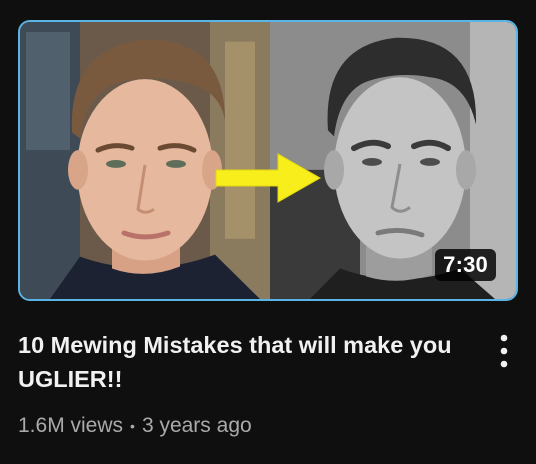 This screenshot has height=464, width=536. I want to click on vertical-ellipsis-icon, so click(504, 351).